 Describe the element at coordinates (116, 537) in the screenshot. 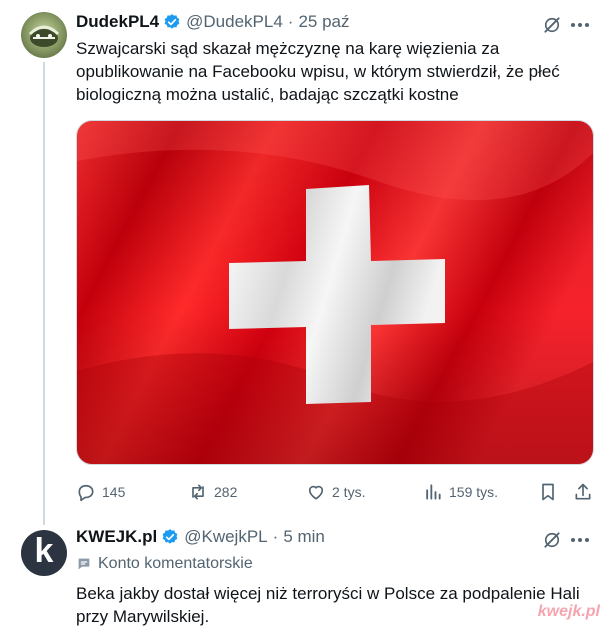

I see `author-name: KWEJK.pl` at that location.